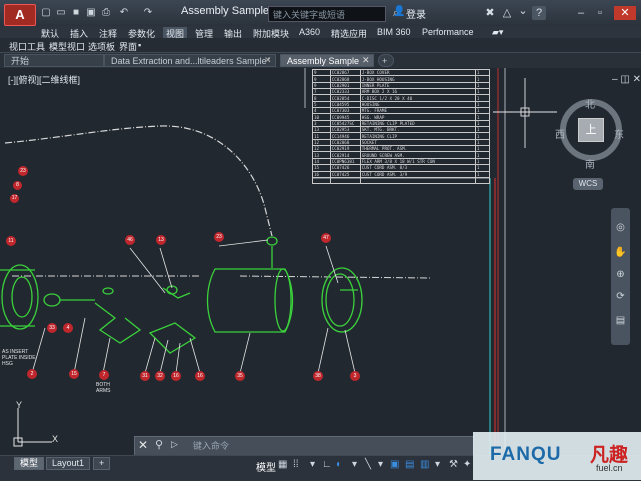 The width and height of the screenshot is (641, 481). I want to click on balloon: 3, so click(355, 376).